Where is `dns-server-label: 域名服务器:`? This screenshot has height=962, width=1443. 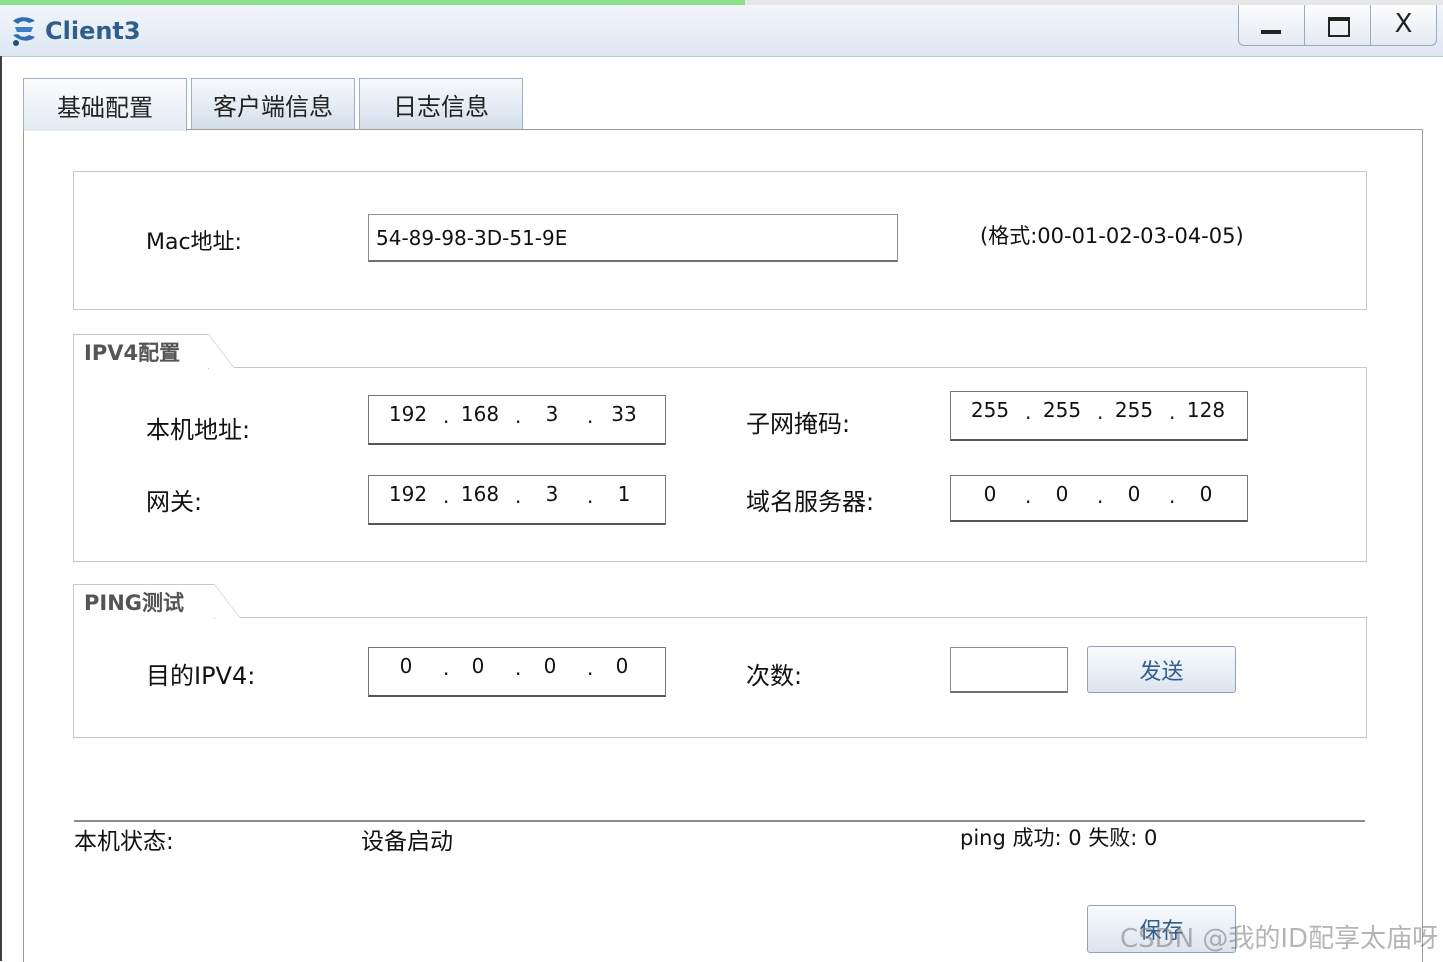 dns-server-label: 域名服务器: is located at coordinates (810, 502).